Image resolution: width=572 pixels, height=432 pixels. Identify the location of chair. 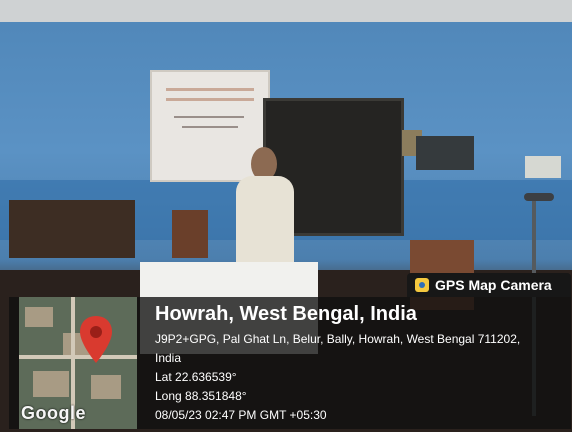
(190, 234).